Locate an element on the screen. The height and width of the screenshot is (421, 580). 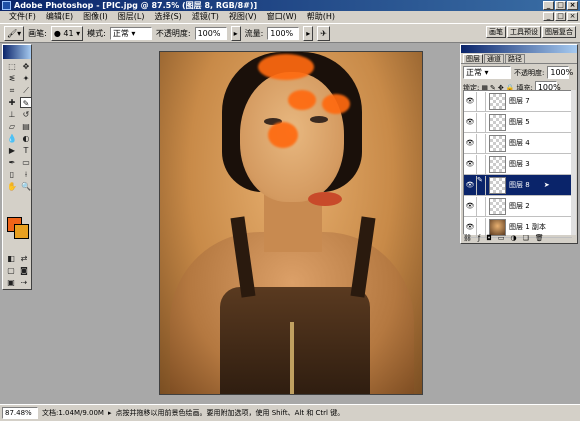
layer-name: 图层 8 is located at coordinates (519, 185).